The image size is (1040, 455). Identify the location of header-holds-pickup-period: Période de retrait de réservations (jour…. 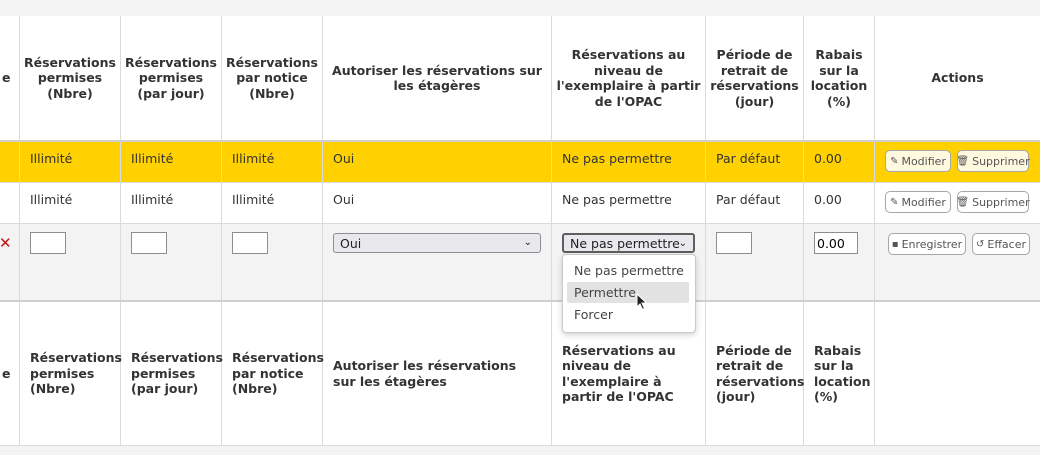
(755, 78).